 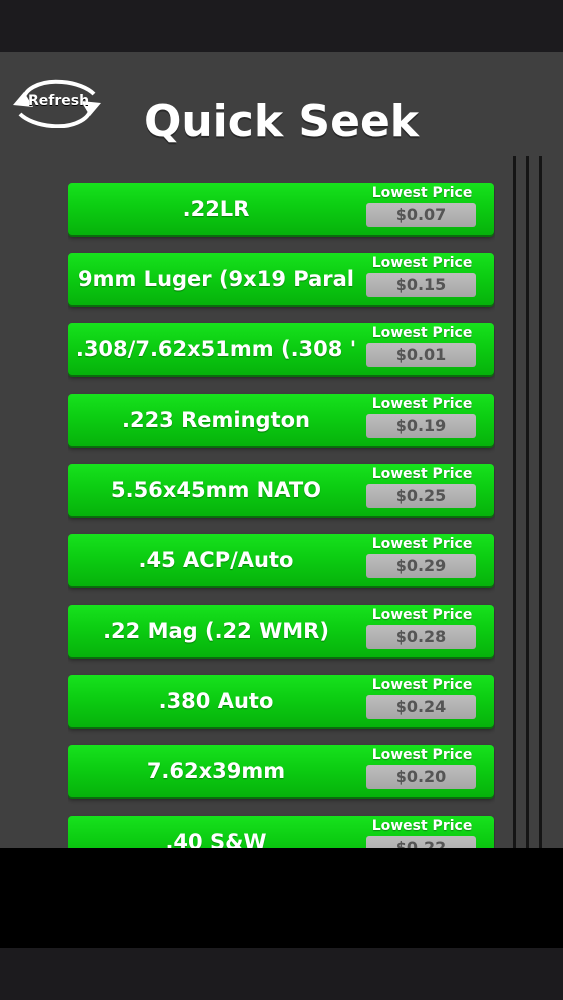 I want to click on list-item: 9mm Luger (9x19 Paral Lowest Price $0.15, so click(x=281, y=279).